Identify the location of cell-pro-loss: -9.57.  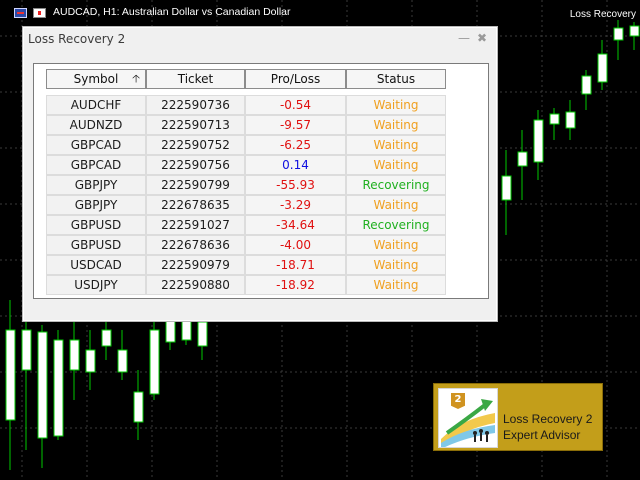
(295, 125).